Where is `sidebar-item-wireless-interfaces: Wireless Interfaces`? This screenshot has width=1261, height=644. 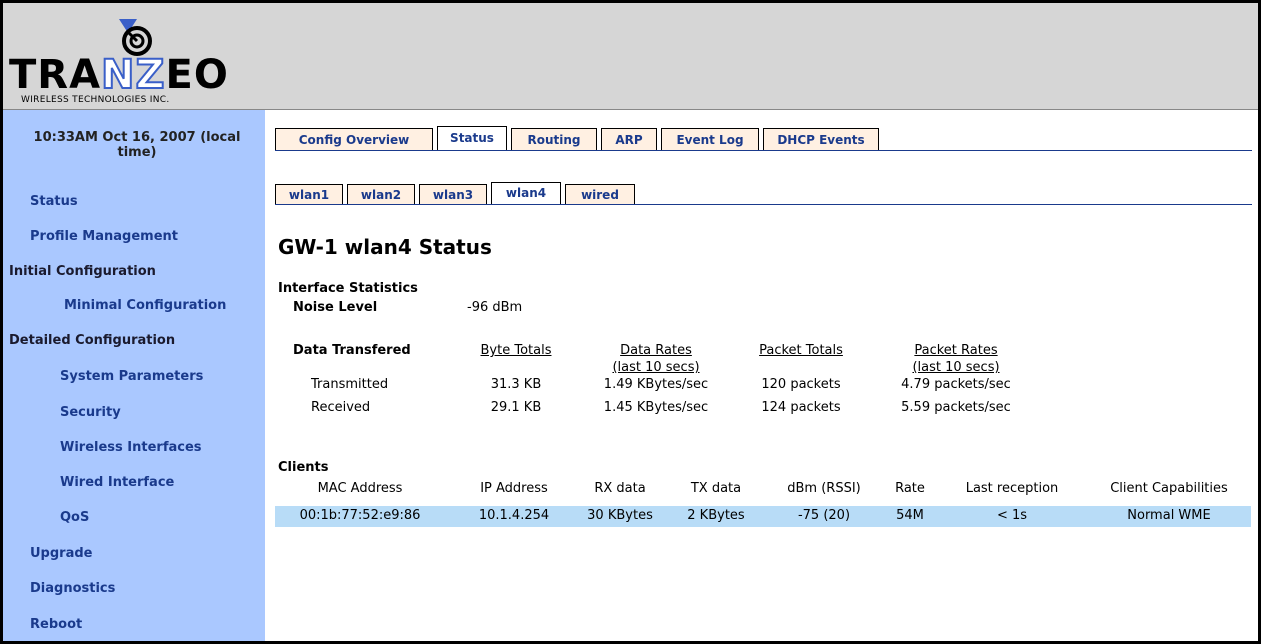 sidebar-item-wireless-interfaces: Wireless Interfaces is located at coordinates (131, 447).